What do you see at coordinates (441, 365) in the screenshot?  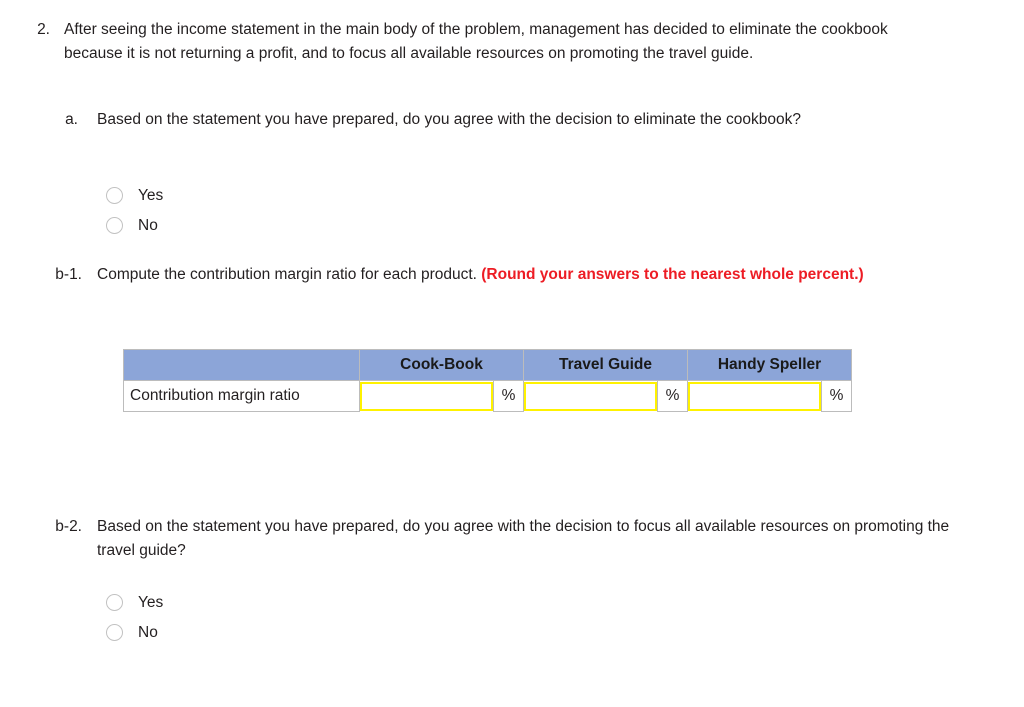 I see `table-header-cook-book: Cook-Book` at bounding box center [441, 365].